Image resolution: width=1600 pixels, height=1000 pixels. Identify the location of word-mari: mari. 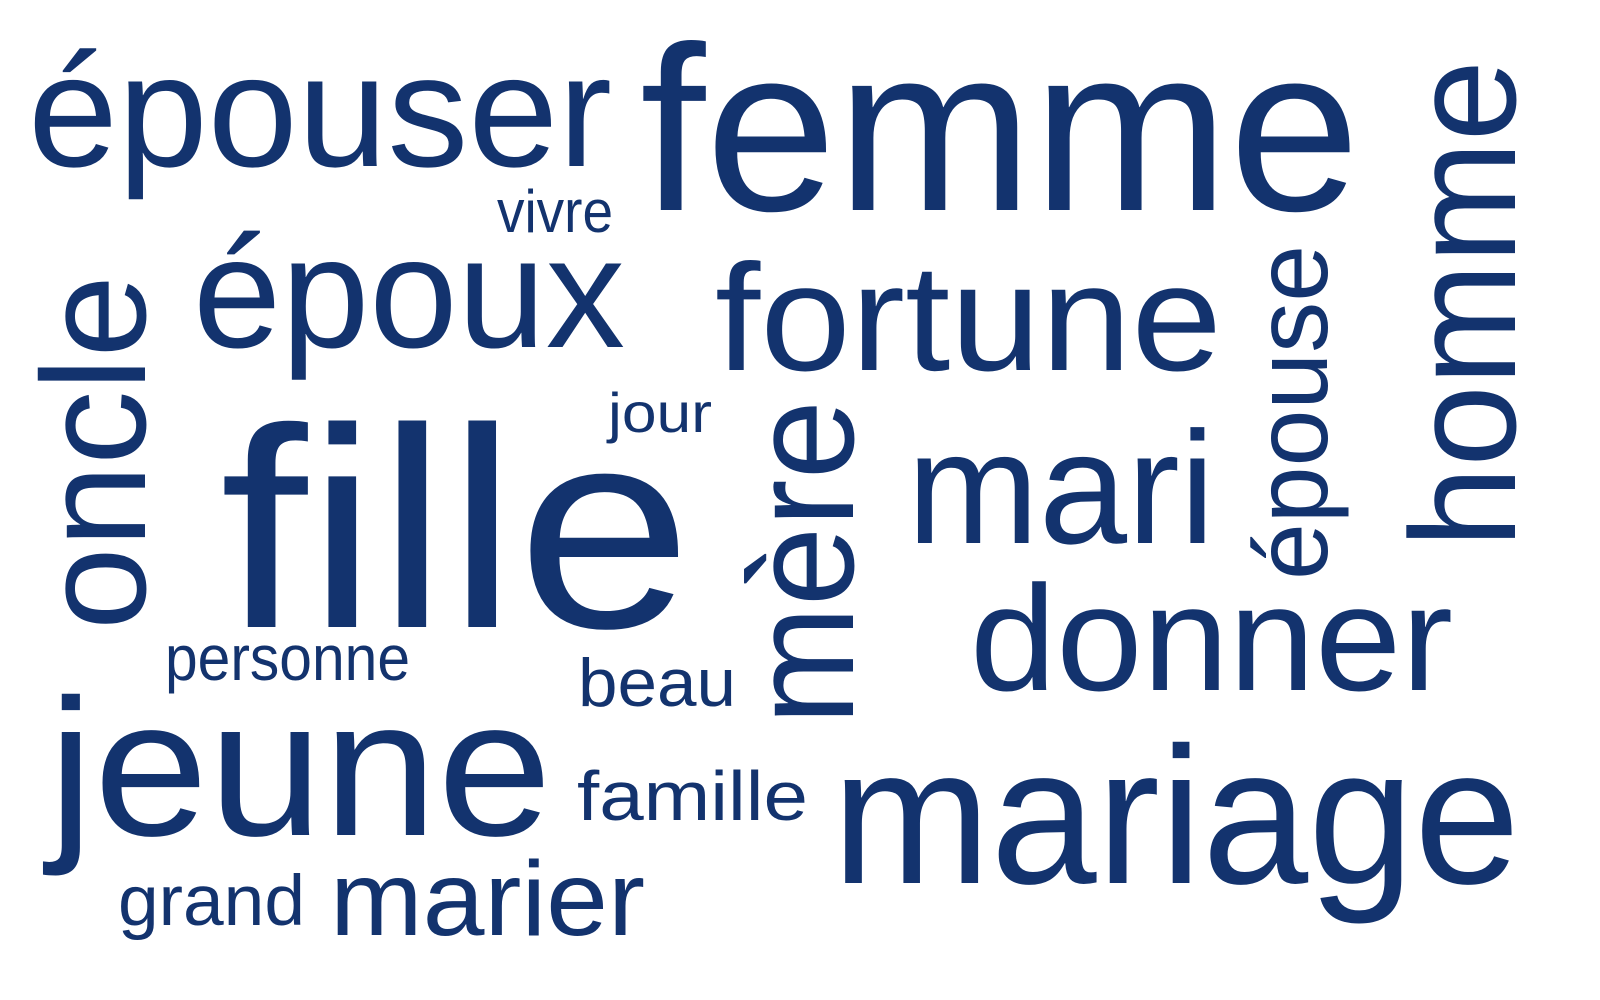
(1061, 487).